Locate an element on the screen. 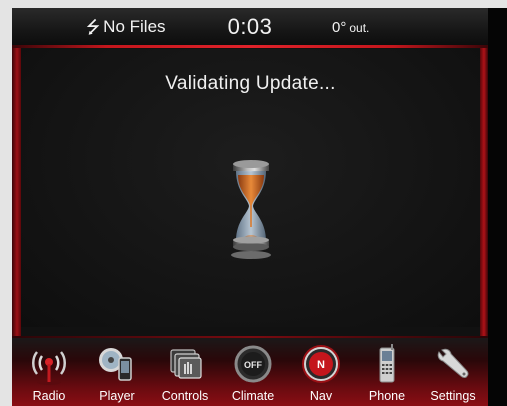 This screenshot has height=406, width=507. climate-off-badge: OFF is located at coordinates (253, 365).